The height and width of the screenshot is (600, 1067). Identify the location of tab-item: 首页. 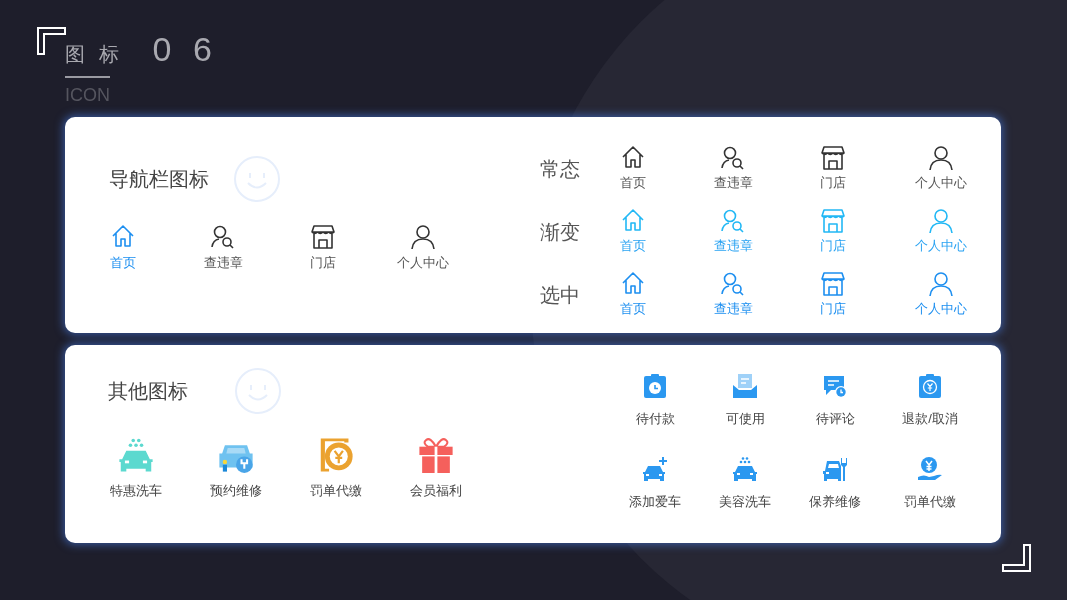
(123, 248).